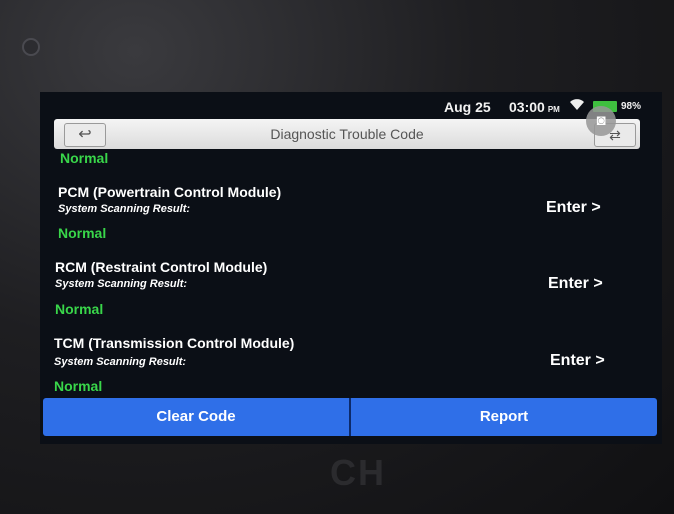 The width and height of the screenshot is (674, 514). I want to click on module-name: PCM (Powertrain Control Module), so click(170, 192).